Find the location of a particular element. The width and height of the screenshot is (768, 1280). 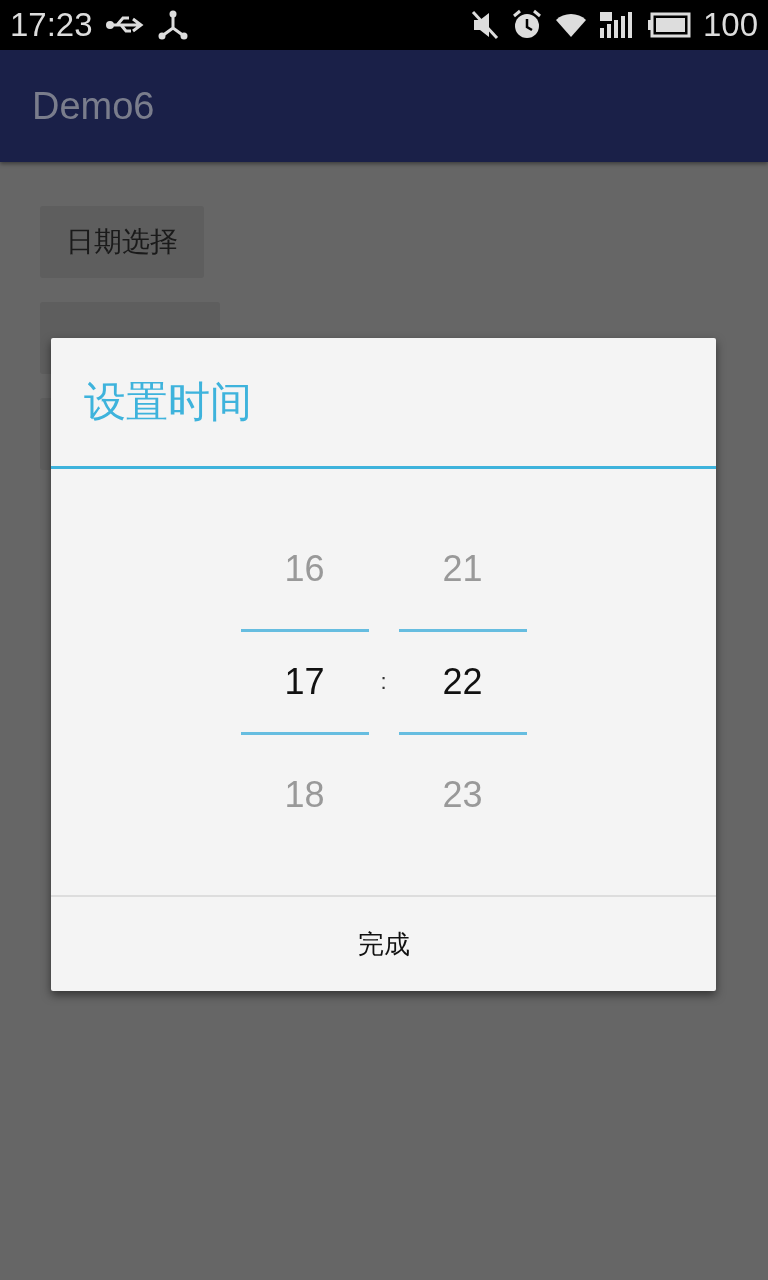

picker-row: 21 is located at coordinates (462, 569).